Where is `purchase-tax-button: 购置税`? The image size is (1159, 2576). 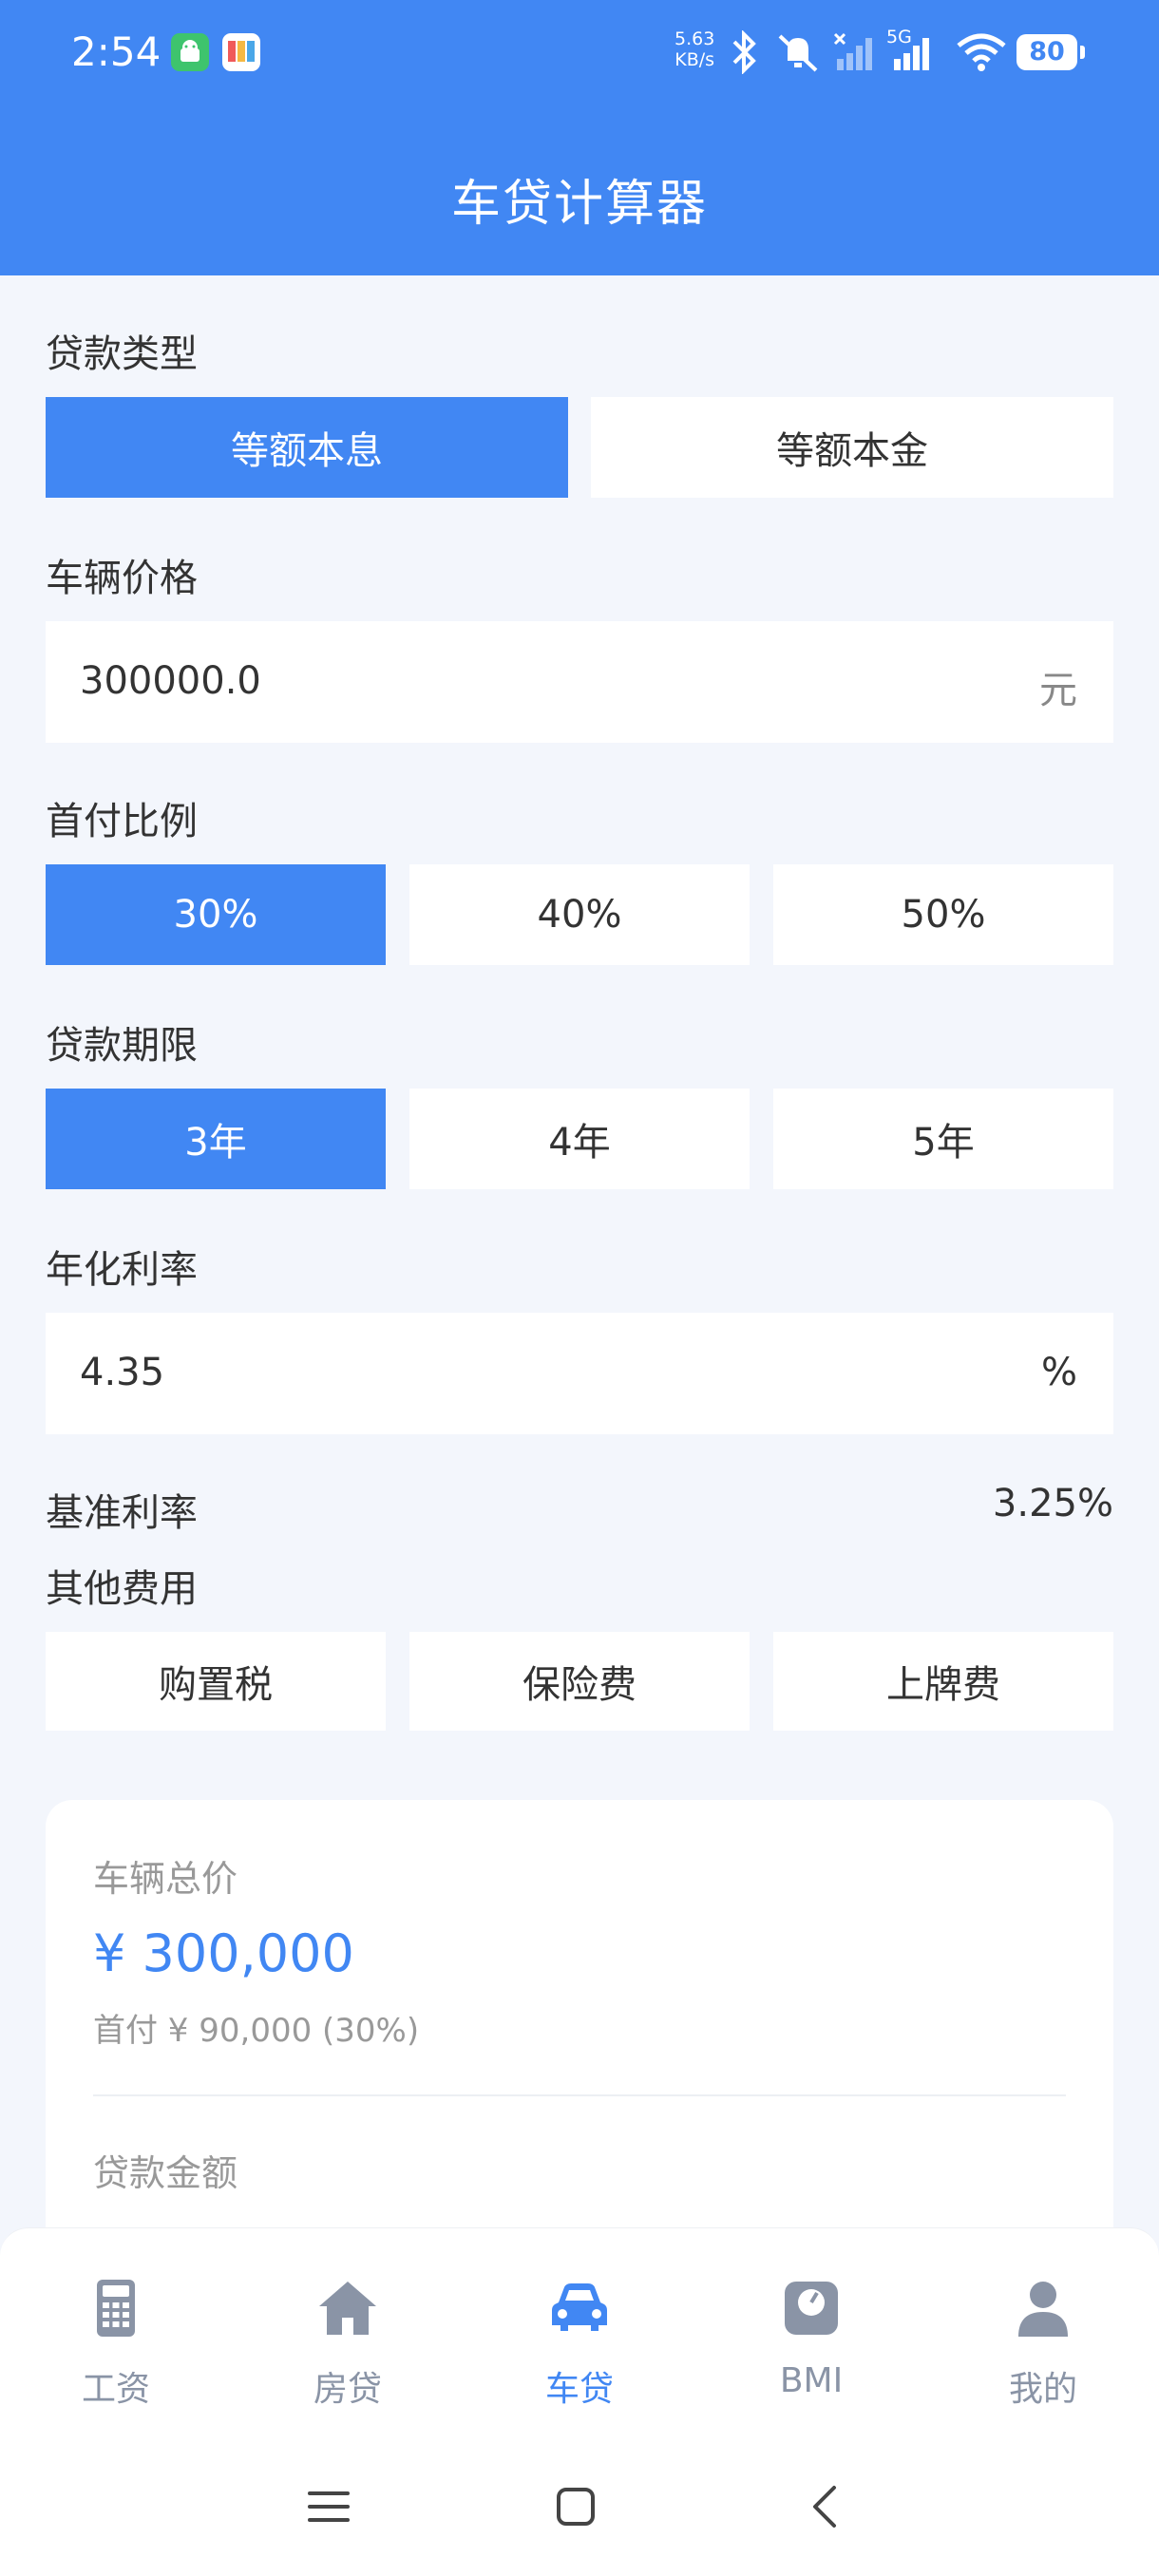
purchase-tax-button: 购置税 is located at coordinates (216, 1681).